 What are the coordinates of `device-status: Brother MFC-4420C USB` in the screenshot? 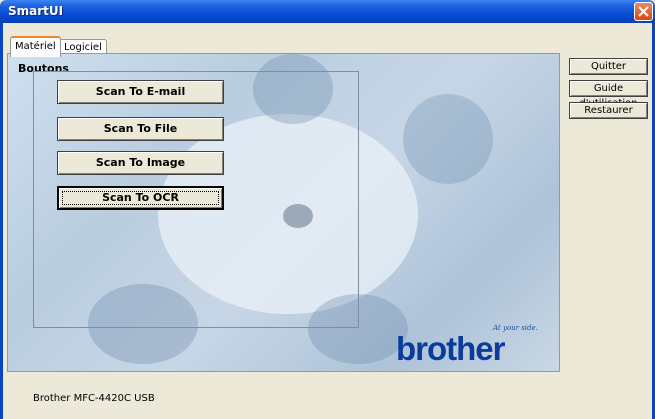 It's located at (94, 398).